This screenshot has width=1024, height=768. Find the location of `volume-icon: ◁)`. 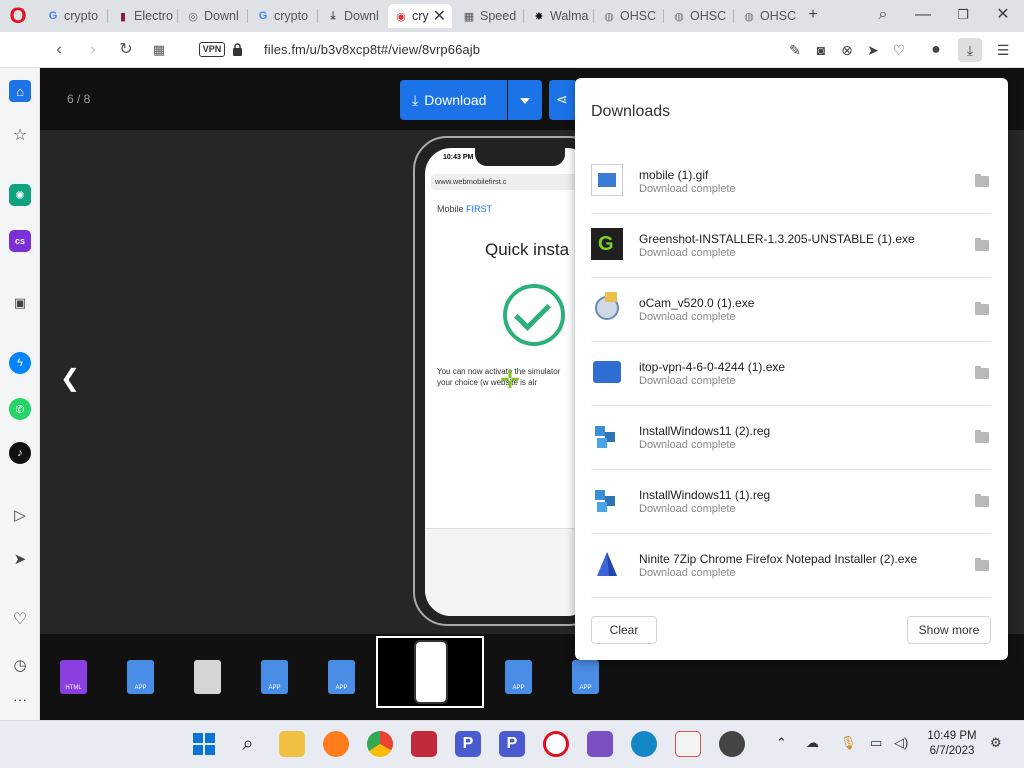

volume-icon: ◁) is located at coordinates (901, 743).